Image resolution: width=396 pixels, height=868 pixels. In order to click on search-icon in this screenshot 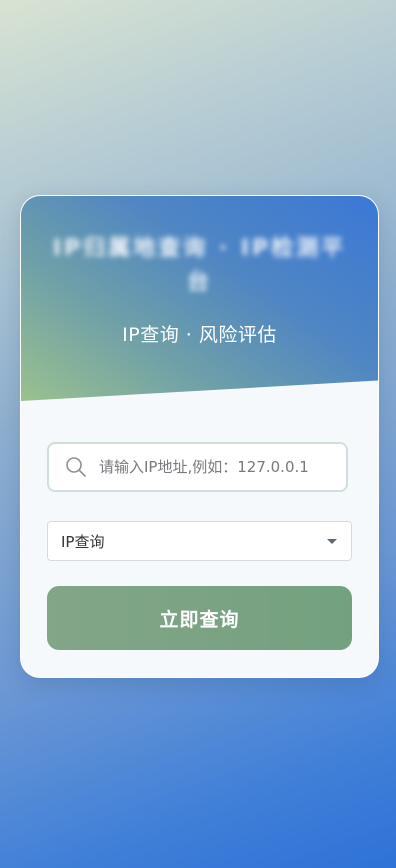, I will do `click(76, 467)`.